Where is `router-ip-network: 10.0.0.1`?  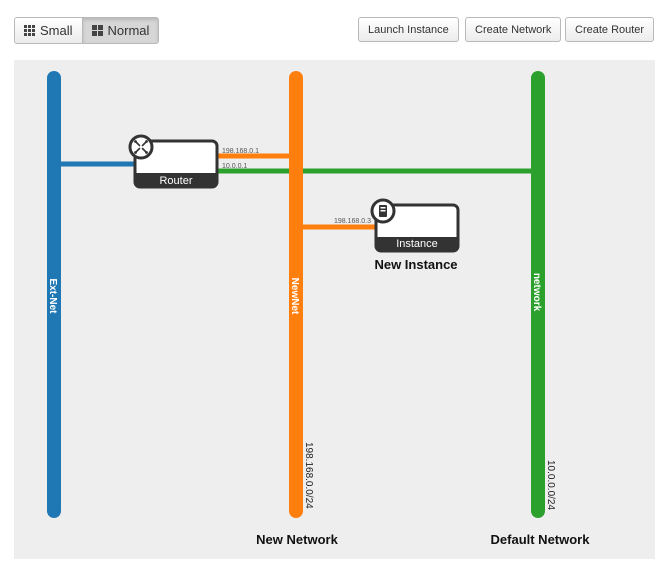
router-ip-network: 10.0.0.1 is located at coordinates (234, 166).